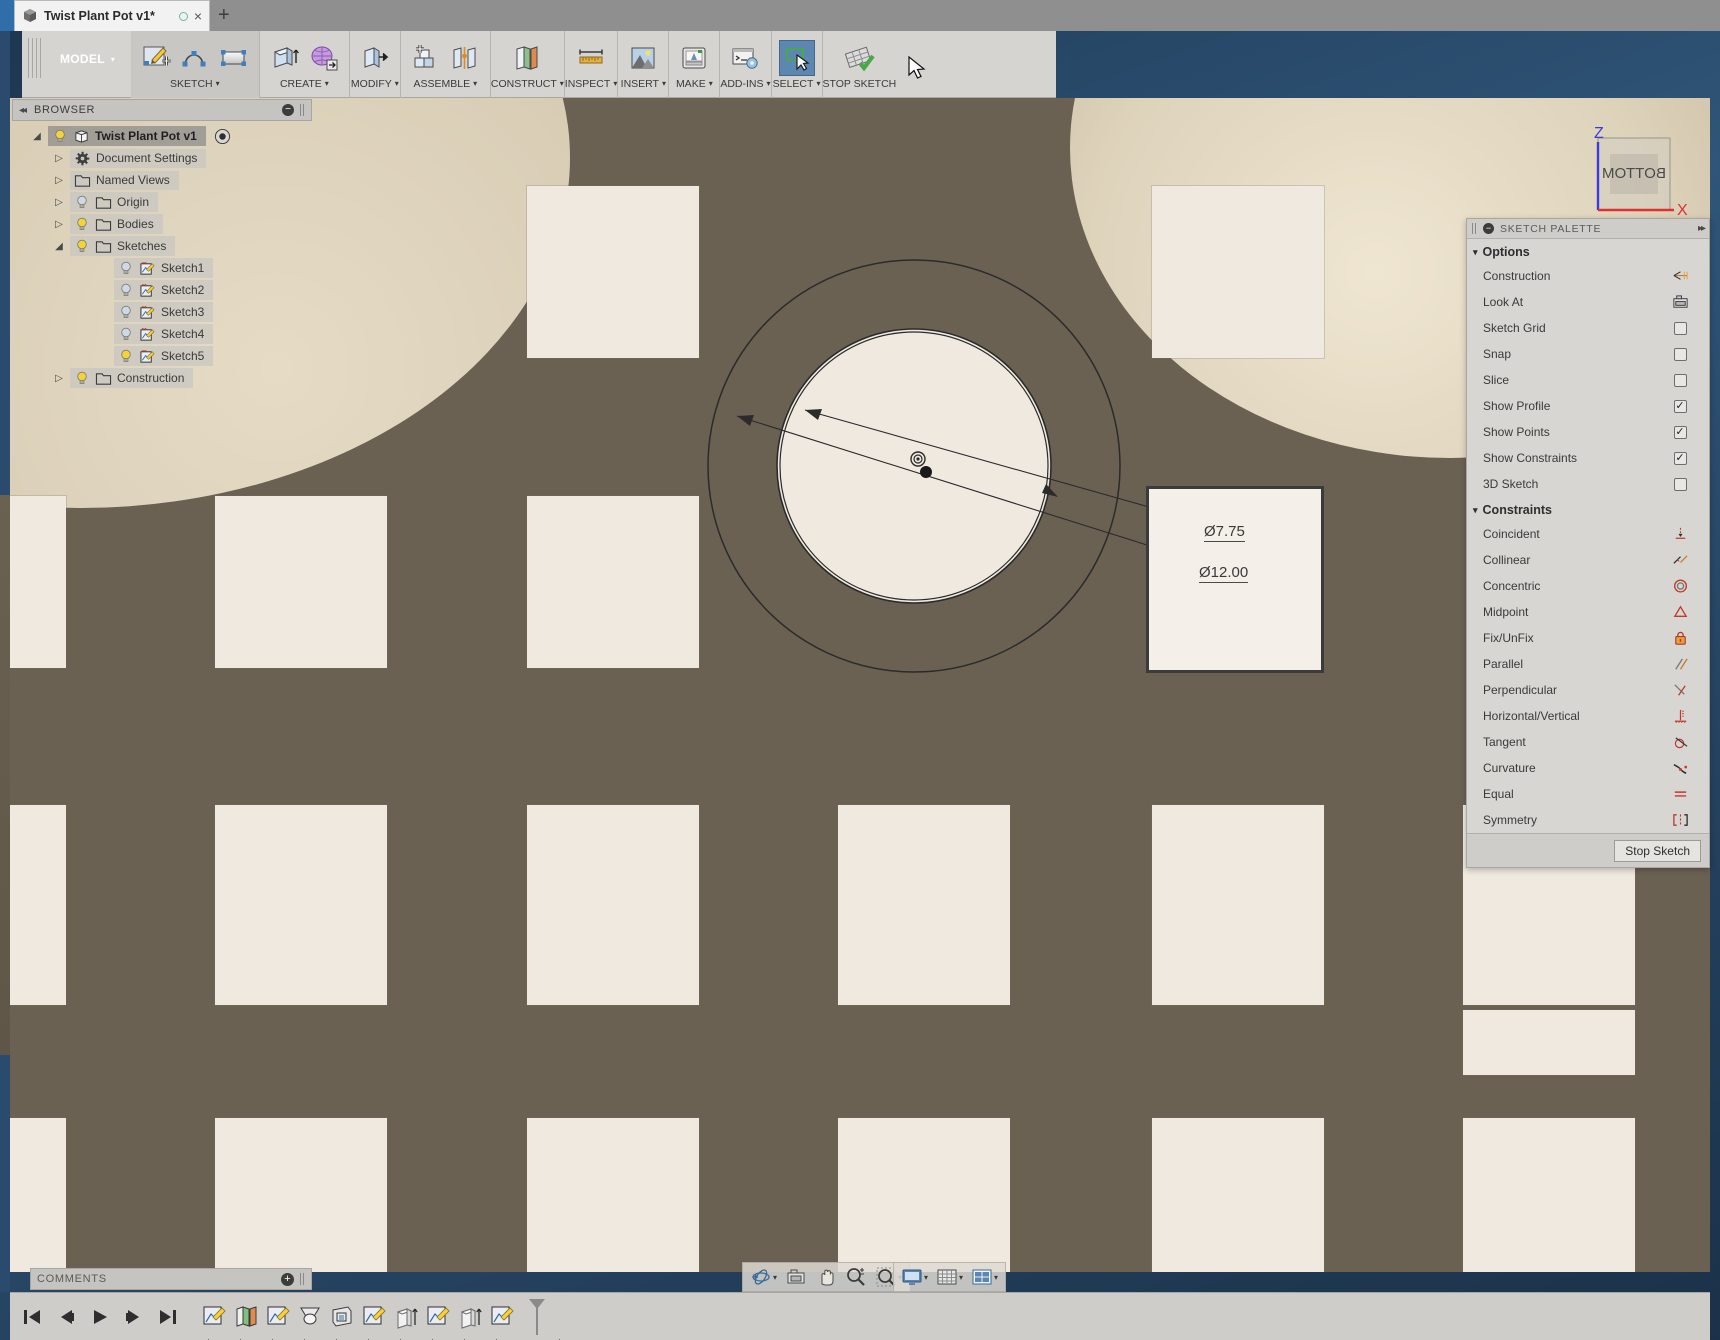  Describe the element at coordinates (694, 58) in the screenshot. I see `3d-print-icon` at that location.